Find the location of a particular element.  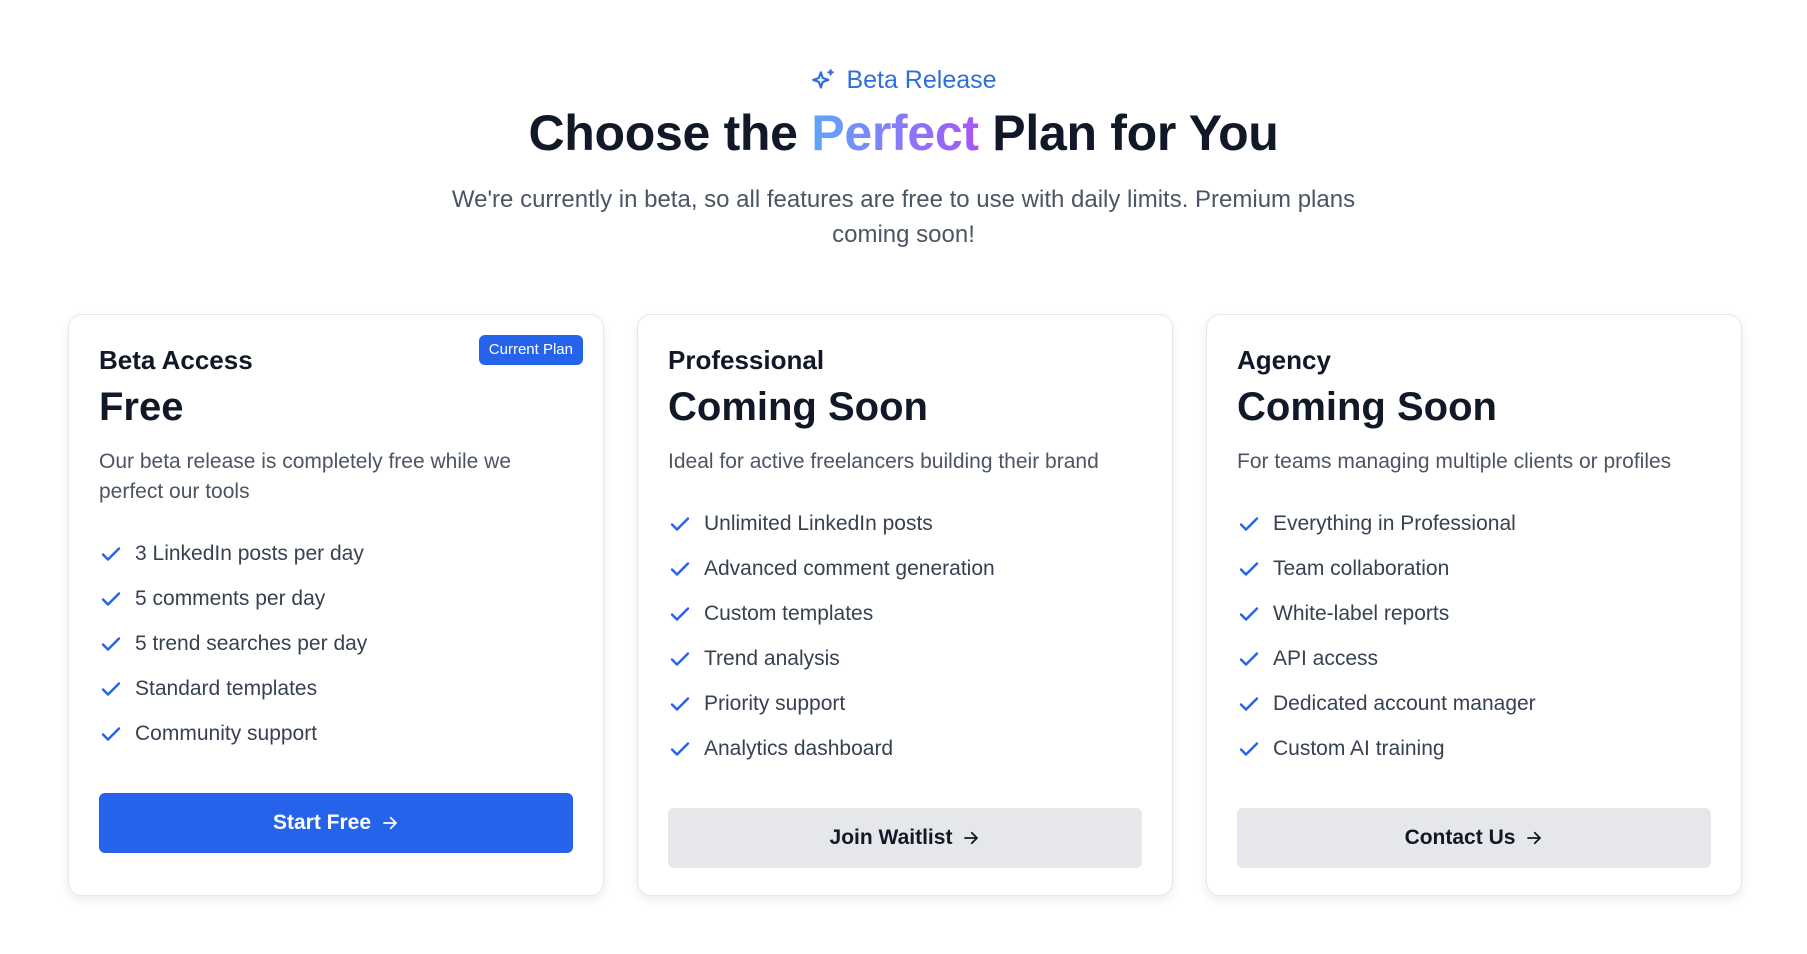

join-waitlist-button: Join Waitlist is located at coordinates (905, 838).